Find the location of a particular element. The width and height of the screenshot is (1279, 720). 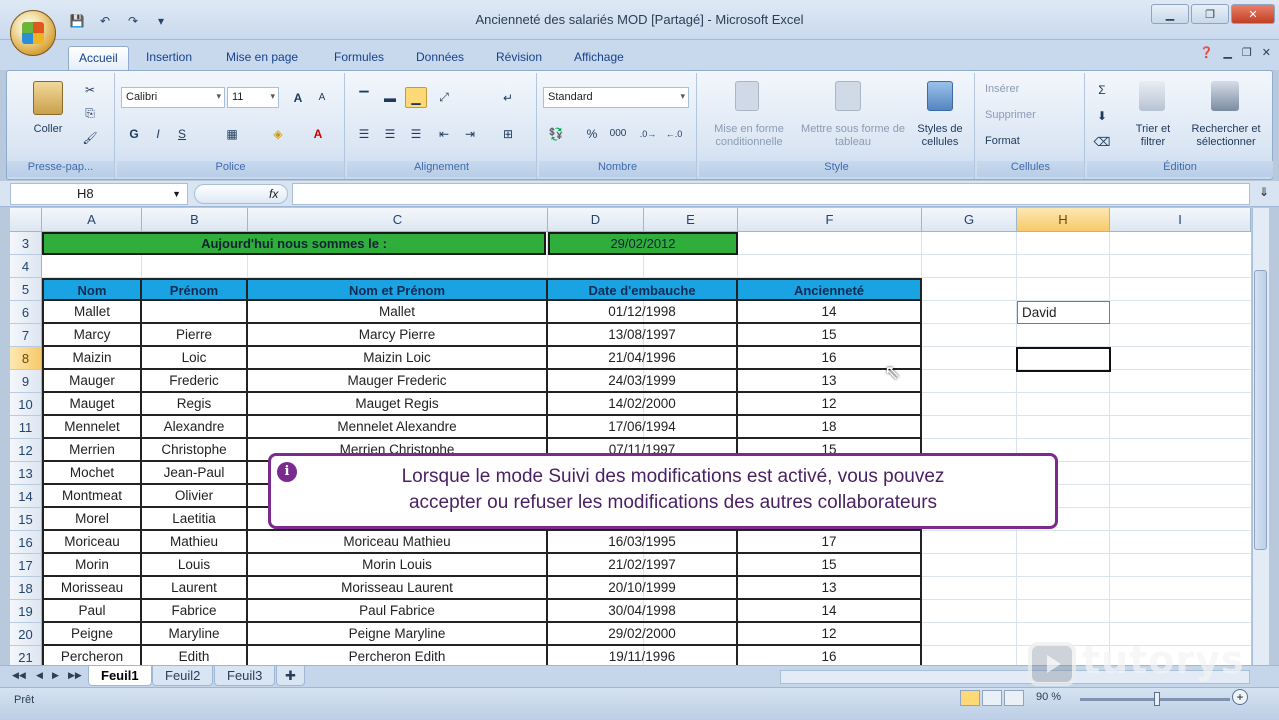

prev-sheet-icon: ◀ is located at coordinates (39, 675).